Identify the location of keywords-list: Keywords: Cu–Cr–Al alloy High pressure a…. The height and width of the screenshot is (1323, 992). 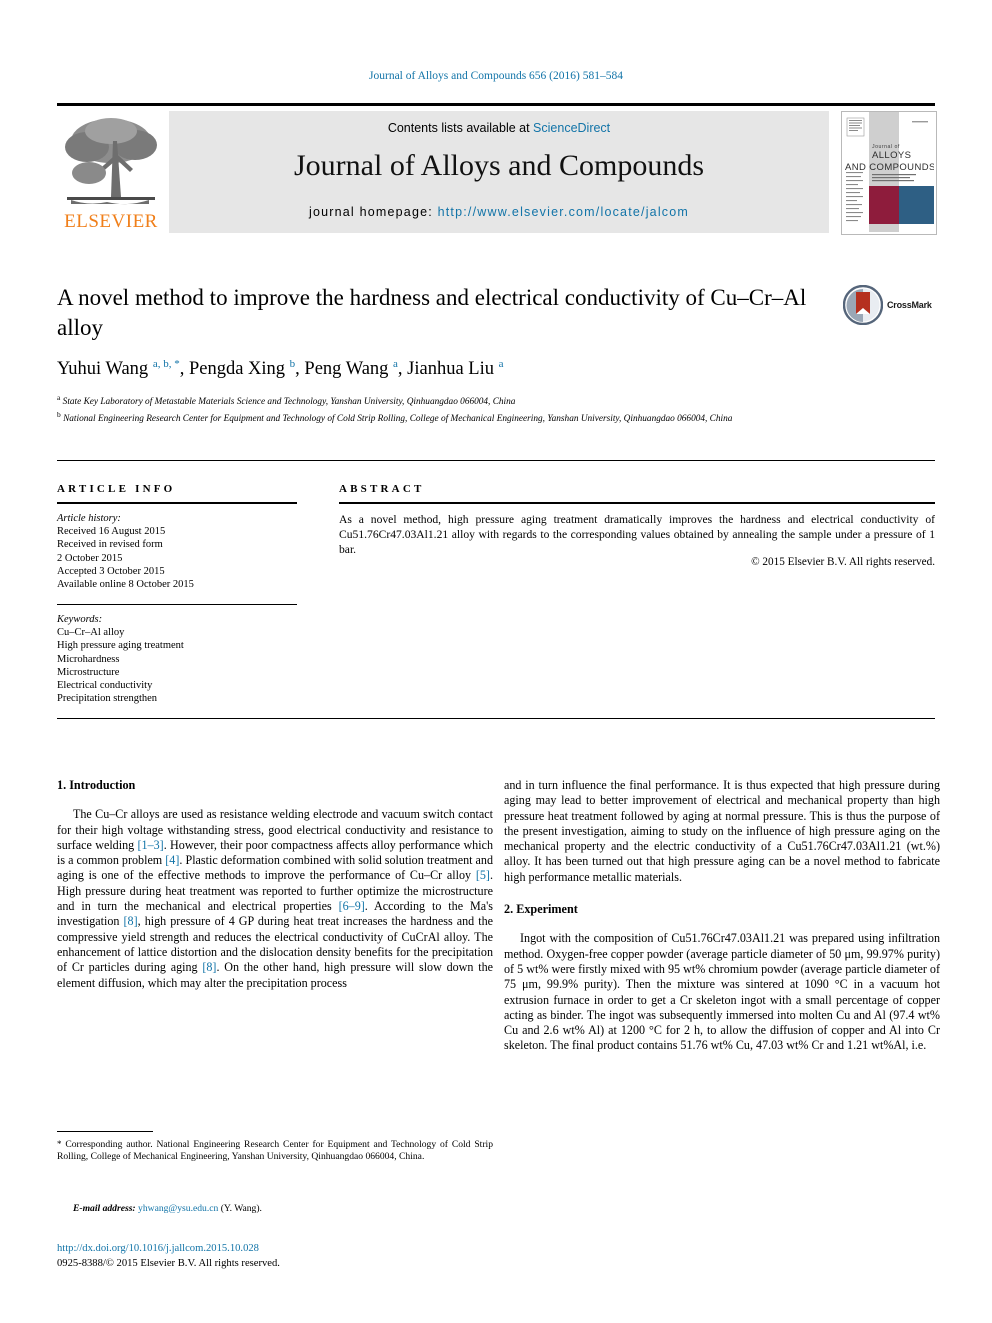
(177, 659).